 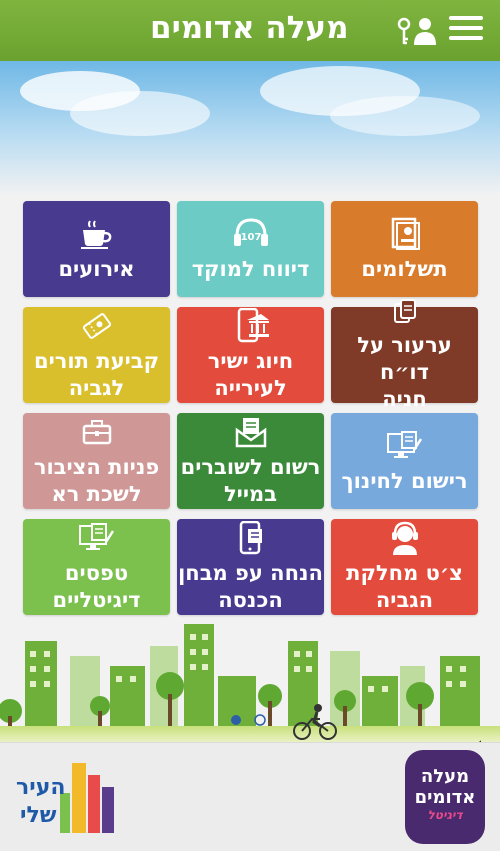 I want to click on logo-line2: אדומים, so click(x=445, y=797).